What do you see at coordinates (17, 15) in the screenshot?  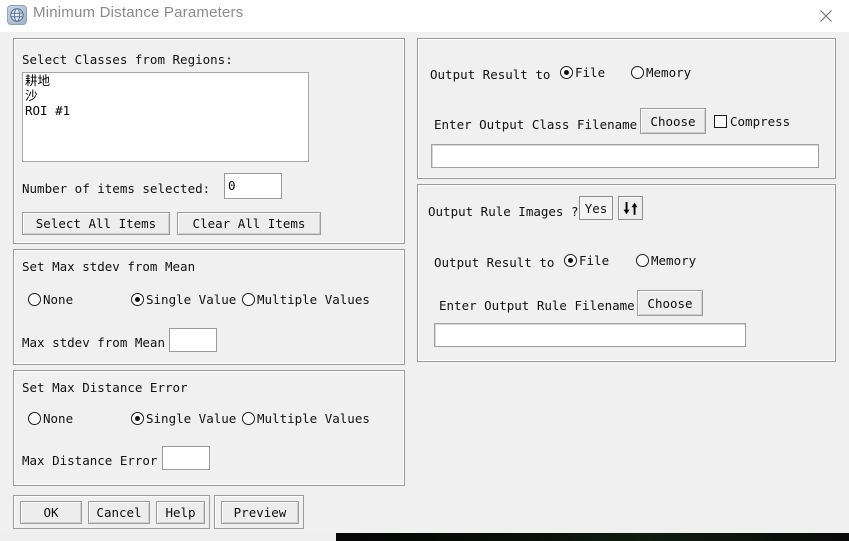 I see `envi-globe-icon` at bounding box center [17, 15].